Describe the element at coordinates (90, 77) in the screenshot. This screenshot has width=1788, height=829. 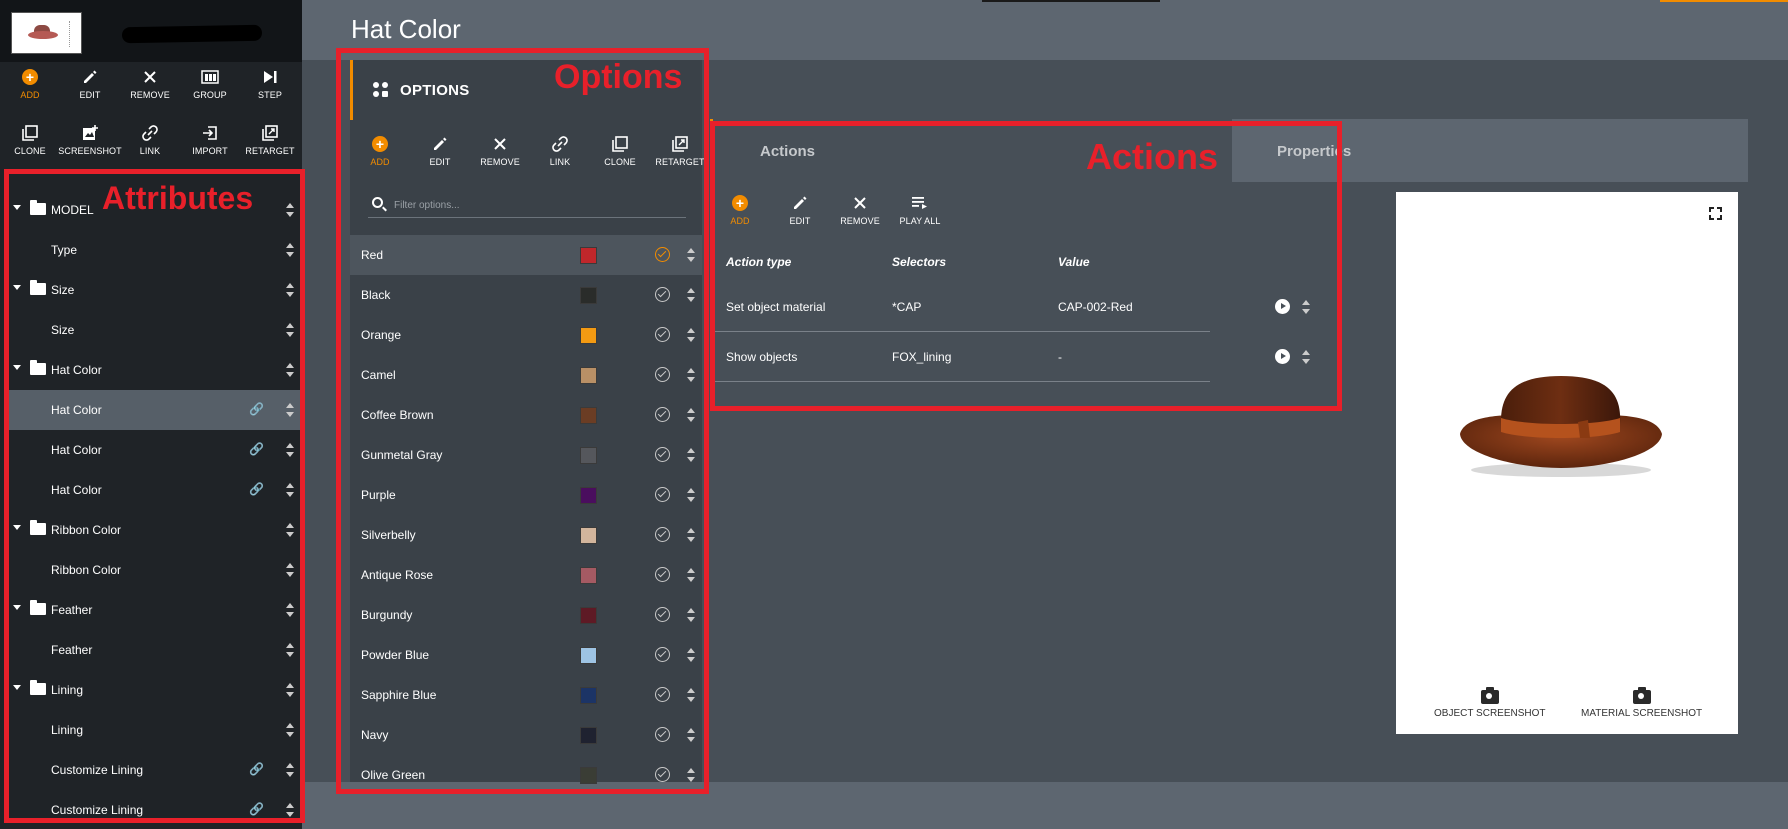
I see `pencil-icon` at that location.